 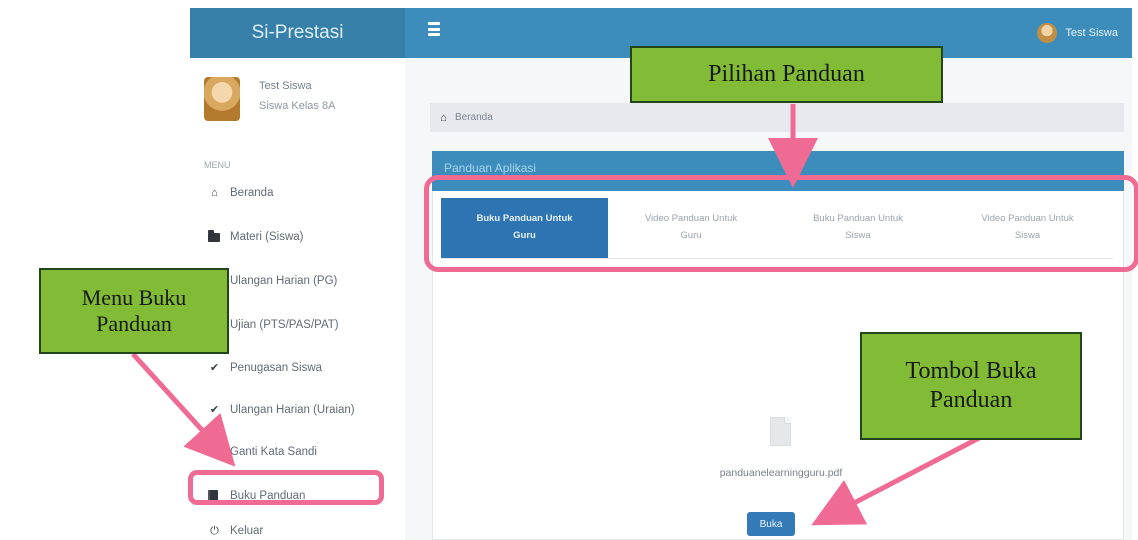 What do you see at coordinates (183, 409) in the screenshot?
I see `menu-callout-arrow` at bounding box center [183, 409].